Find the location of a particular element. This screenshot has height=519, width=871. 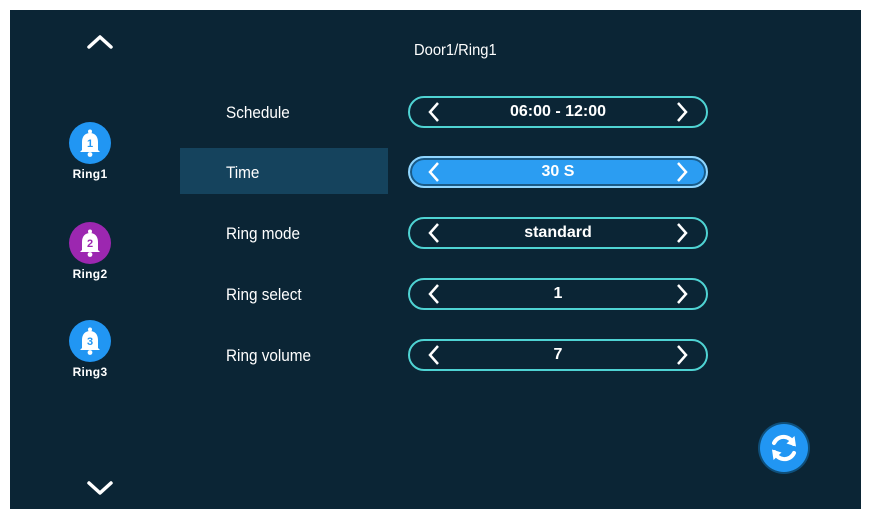

time-value: 30 S is located at coordinates (558, 171).